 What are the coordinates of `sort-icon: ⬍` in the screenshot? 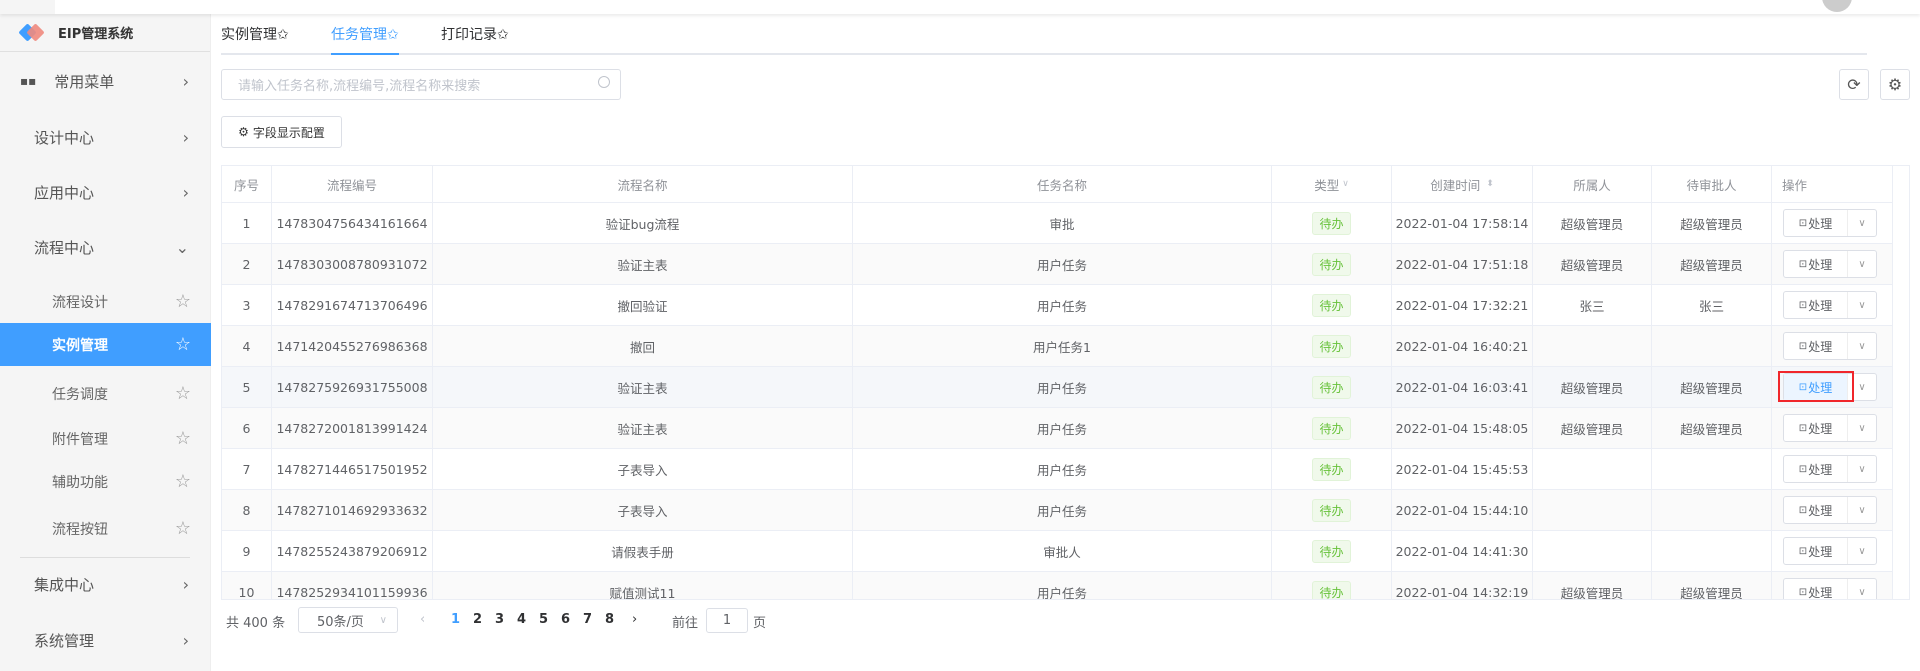 It's located at (1490, 184).